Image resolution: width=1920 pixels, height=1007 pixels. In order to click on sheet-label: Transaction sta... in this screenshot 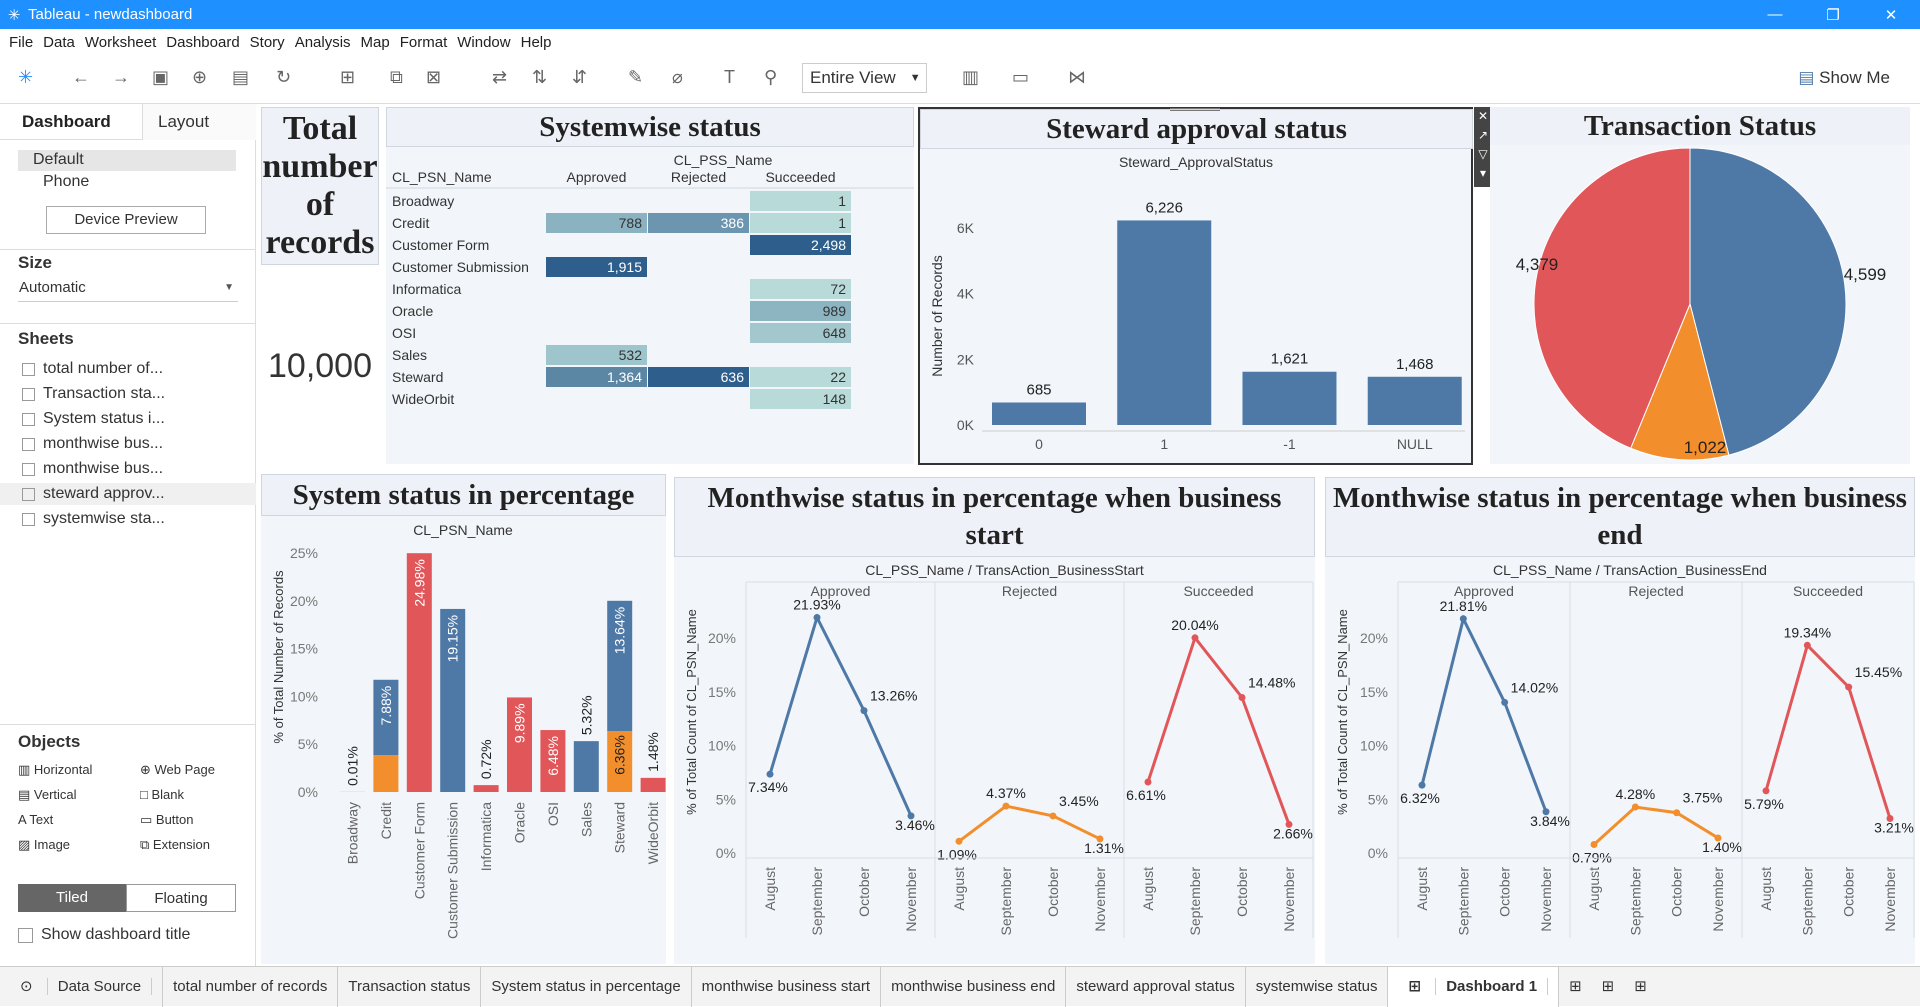, I will do `click(104, 394)`.